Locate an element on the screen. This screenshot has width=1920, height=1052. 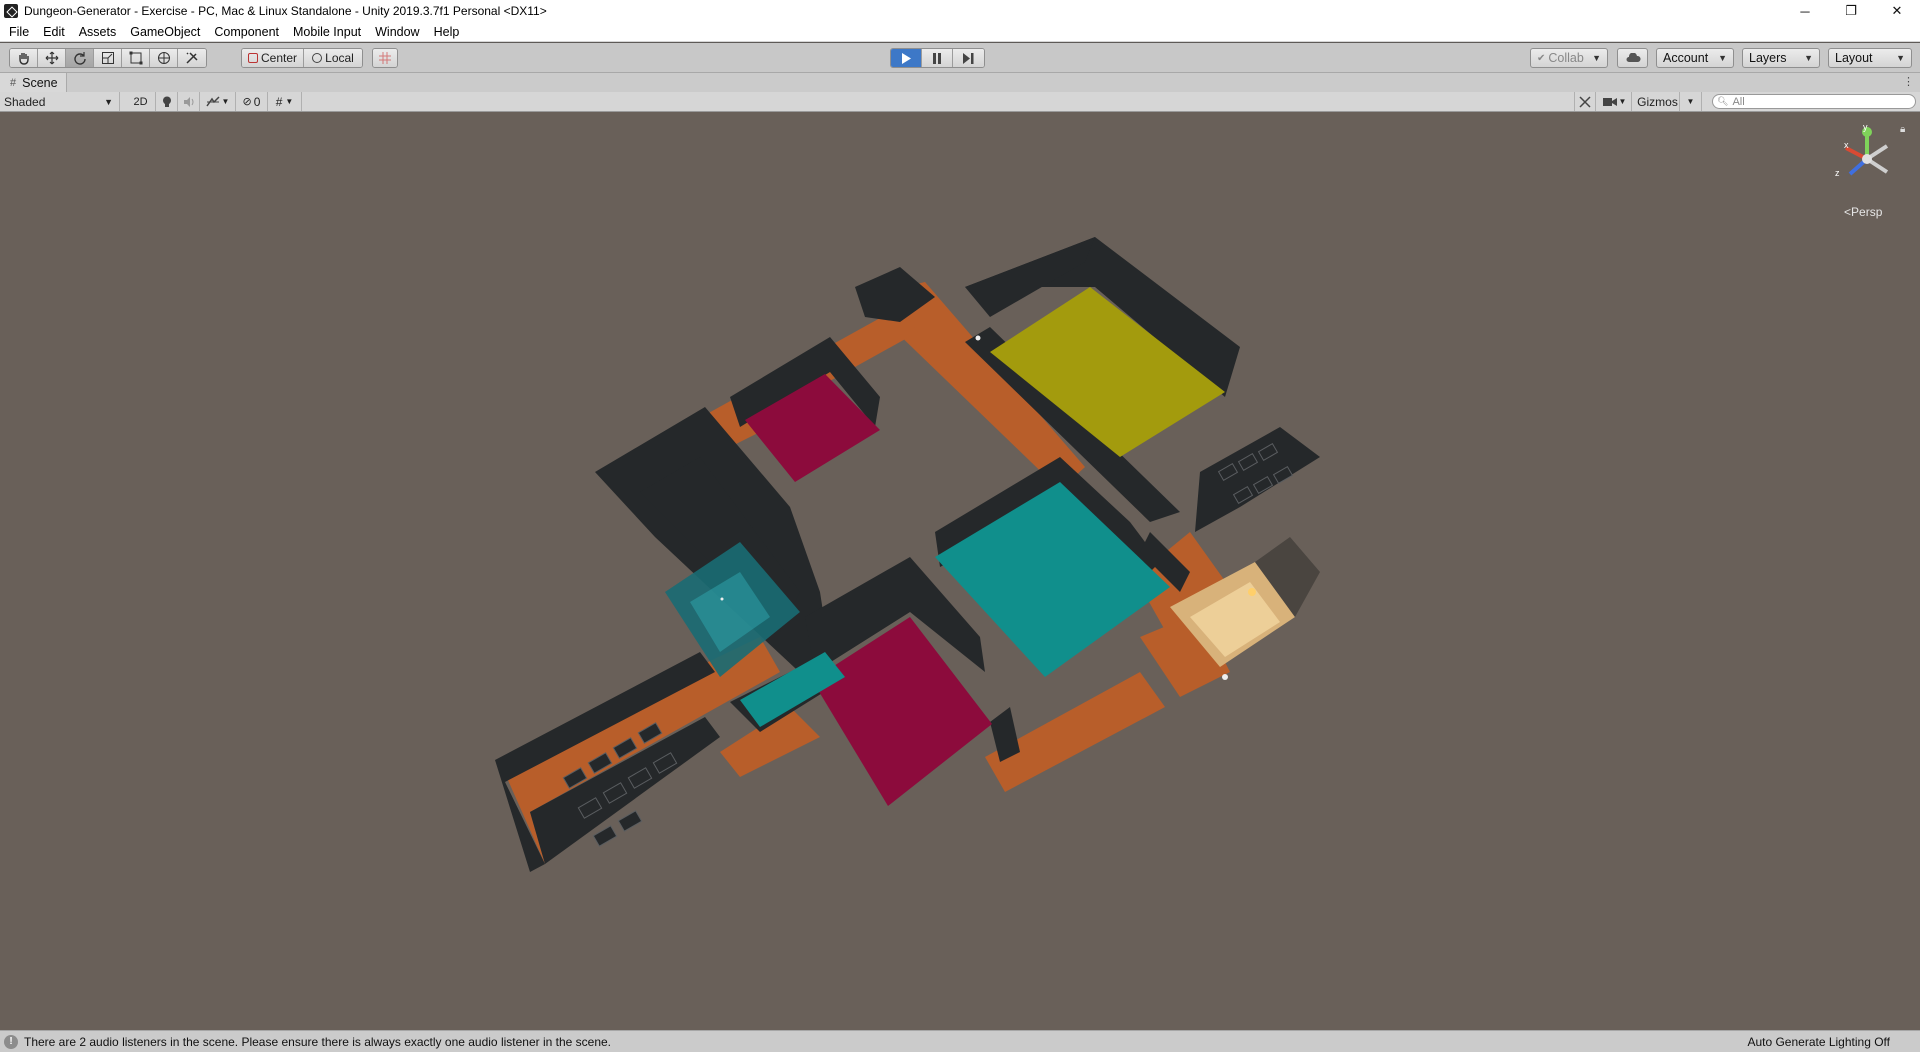
play-icon is located at coordinates (906, 58).